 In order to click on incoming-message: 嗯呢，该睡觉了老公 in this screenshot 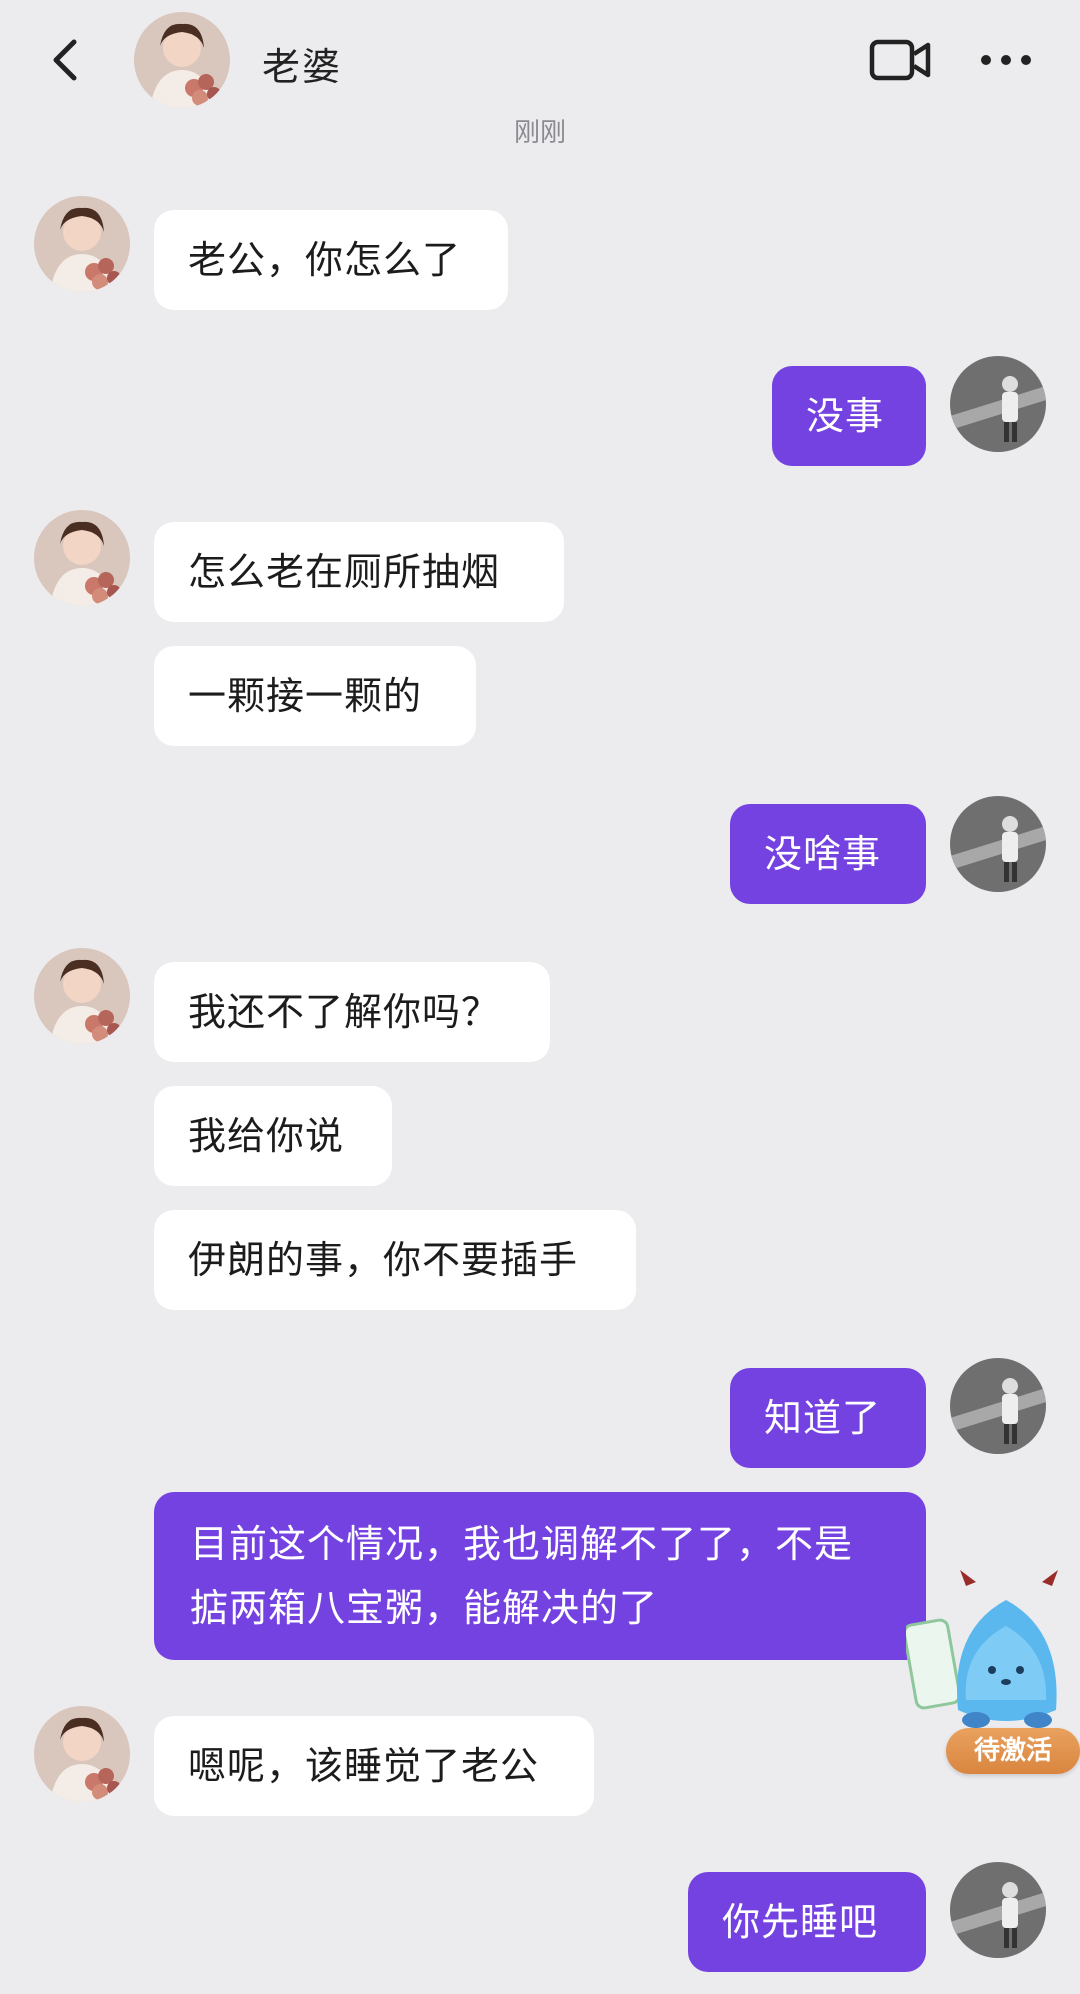, I will do `click(374, 1766)`.